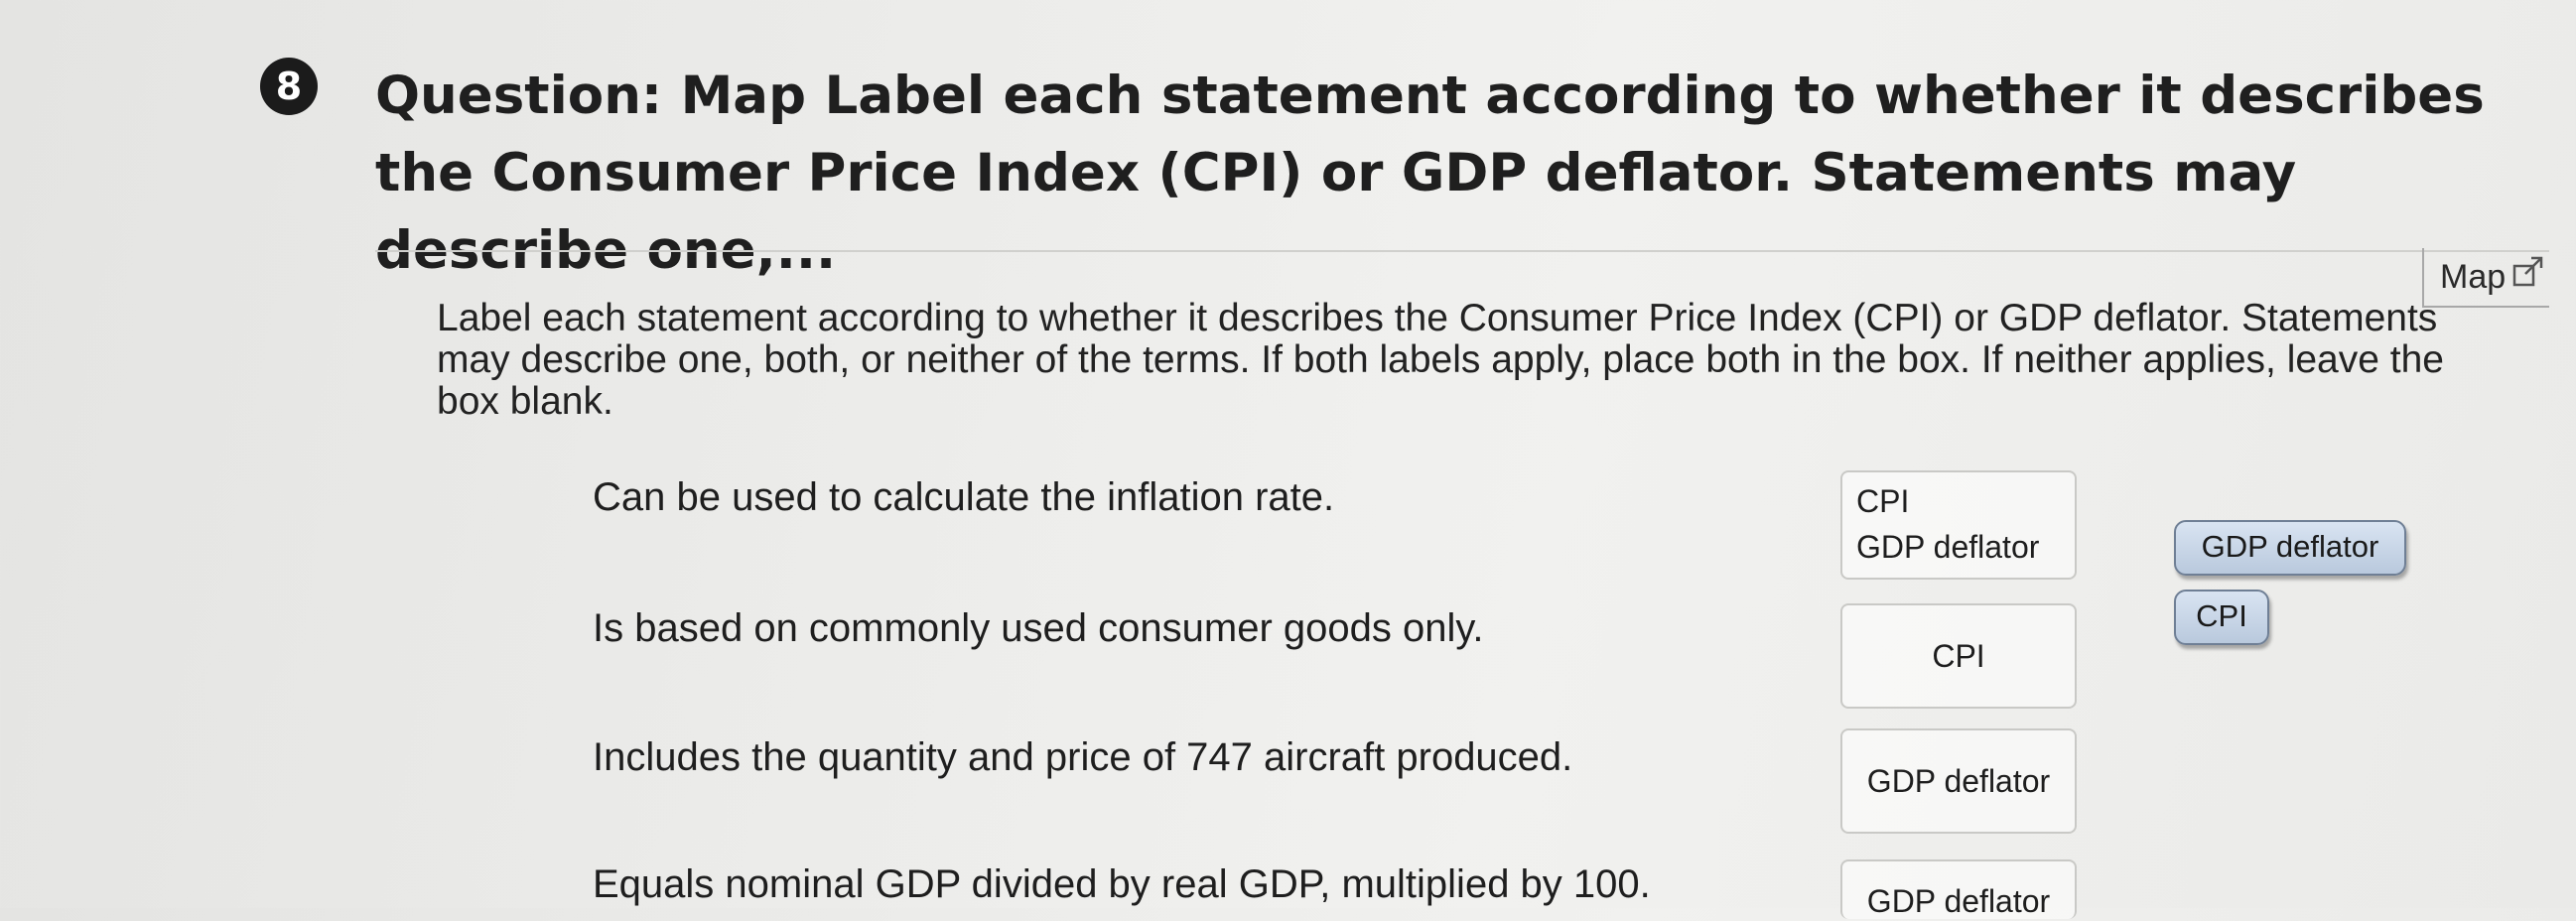 This screenshot has height=921, width=2576. I want to click on dropzone-4: GDP deflator, so click(1958, 889).